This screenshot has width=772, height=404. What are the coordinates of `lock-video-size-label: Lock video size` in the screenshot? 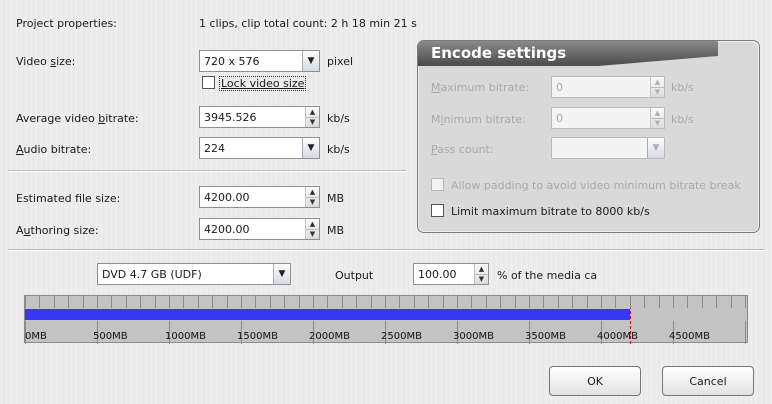 It's located at (263, 83).